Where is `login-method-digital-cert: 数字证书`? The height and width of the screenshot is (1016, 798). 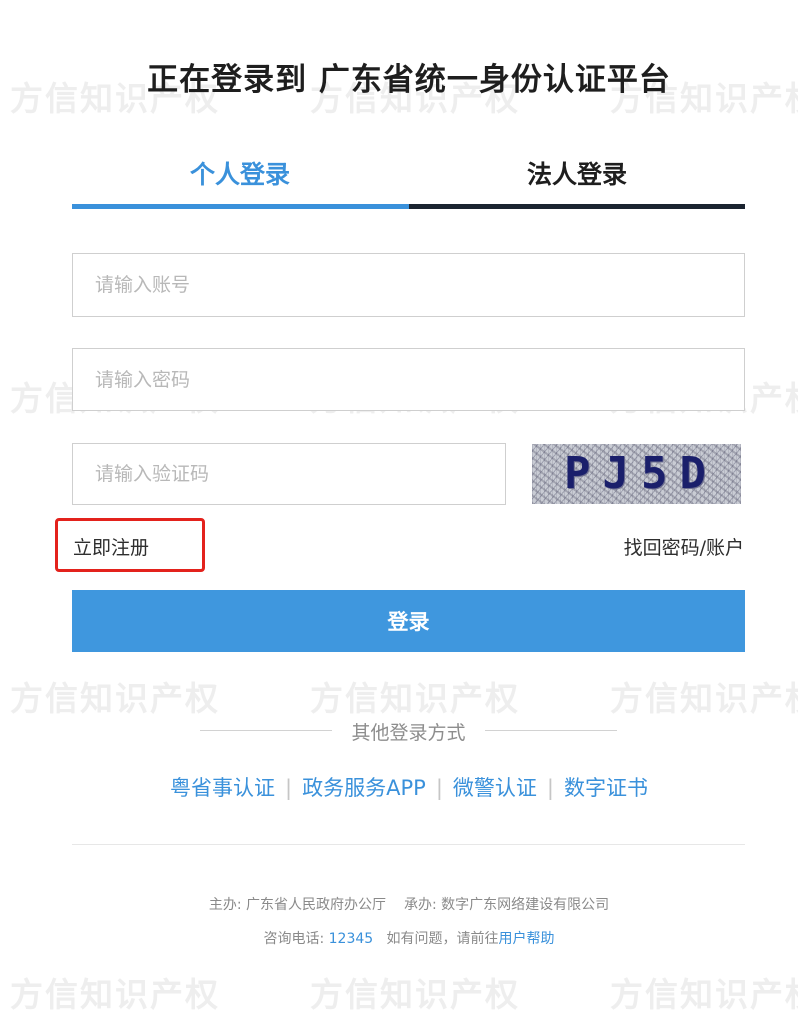
login-method-digital-cert: 数字证书 is located at coordinates (606, 788).